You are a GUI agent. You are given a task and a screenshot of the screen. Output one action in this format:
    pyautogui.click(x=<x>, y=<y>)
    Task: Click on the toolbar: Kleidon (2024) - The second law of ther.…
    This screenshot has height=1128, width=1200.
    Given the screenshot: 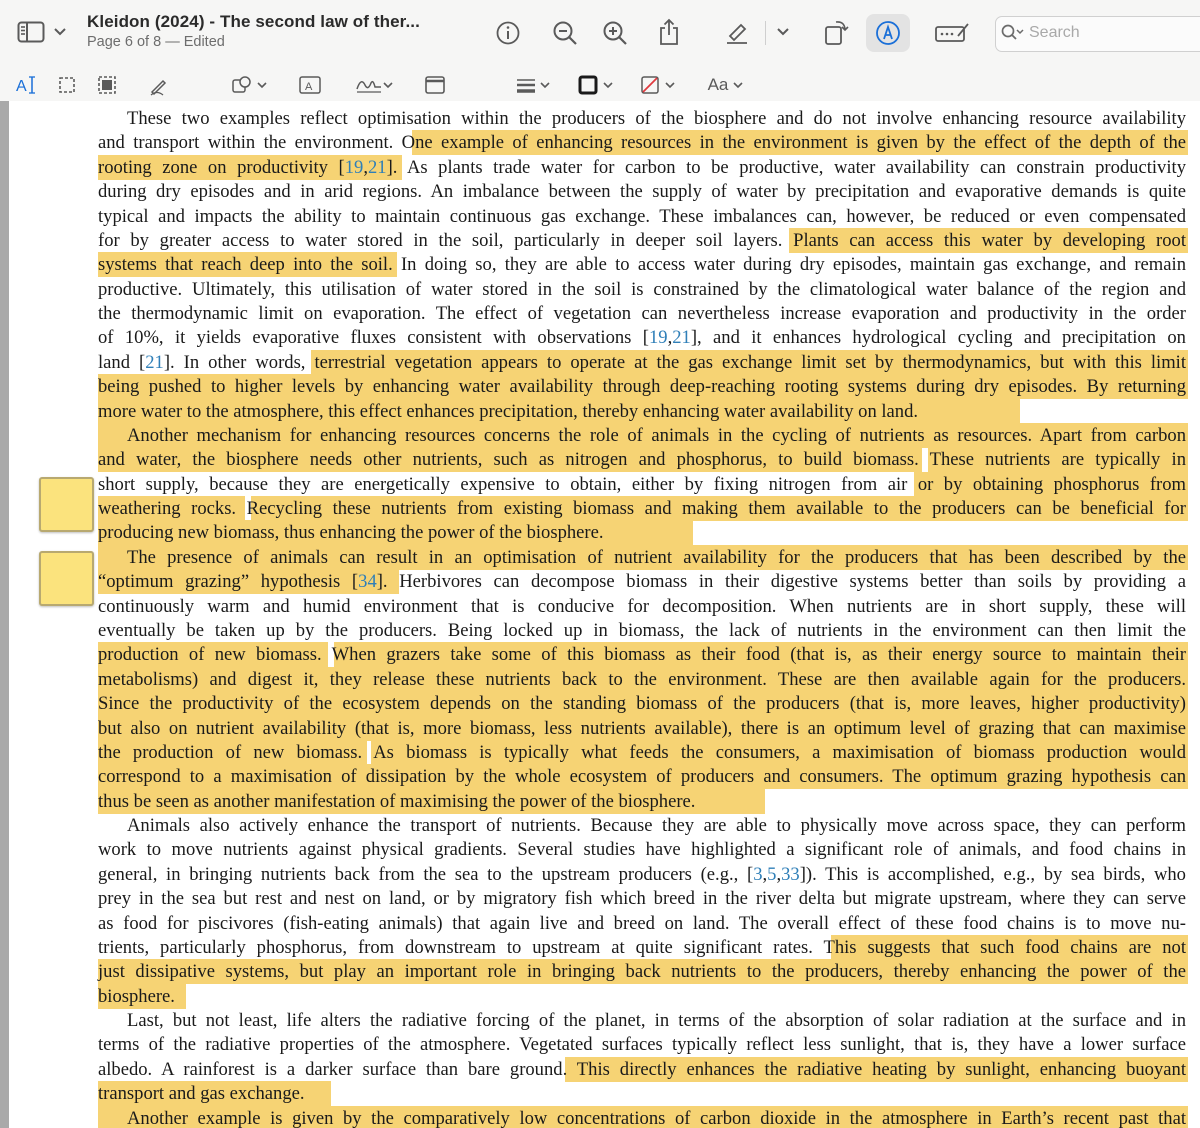 What is the action you would take?
    pyautogui.click(x=600, y=51)
    